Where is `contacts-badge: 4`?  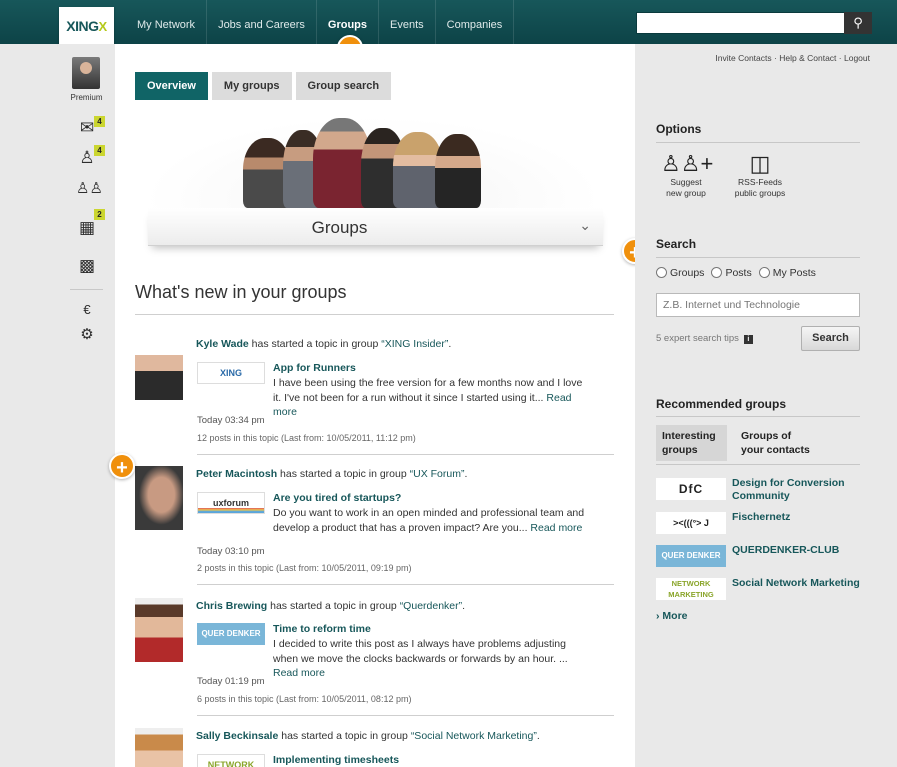
contacts-badge: 4 is located at coordinates (99, 150).